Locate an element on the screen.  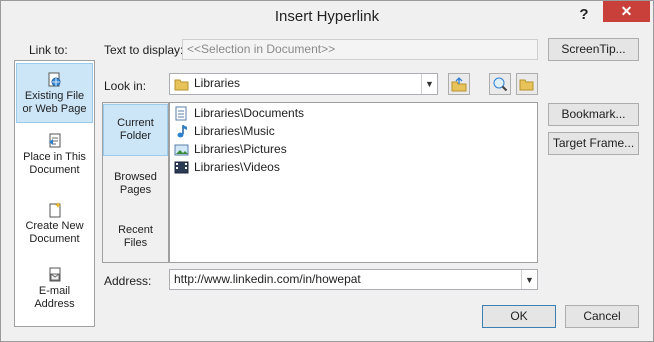
text-to-display-label: Text to display: is located at coordinates (144, 50).